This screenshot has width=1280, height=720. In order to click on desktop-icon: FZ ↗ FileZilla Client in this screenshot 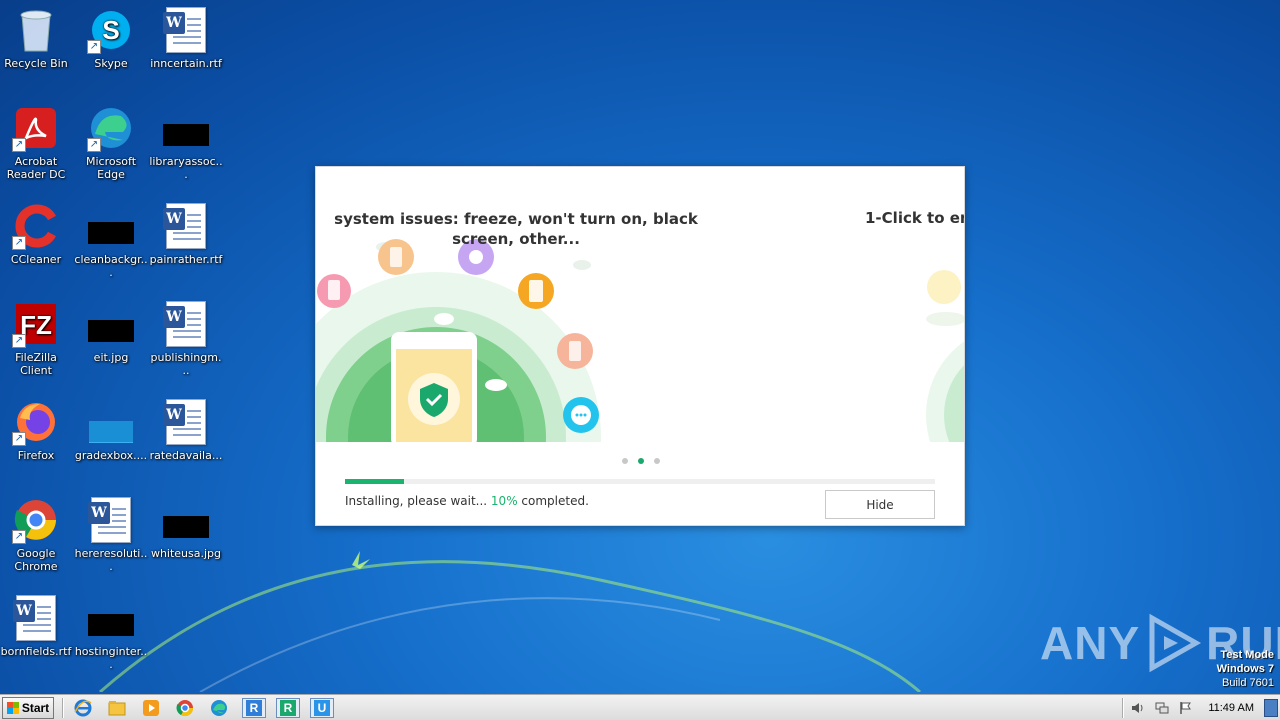, I will do `click(37, 338)`.